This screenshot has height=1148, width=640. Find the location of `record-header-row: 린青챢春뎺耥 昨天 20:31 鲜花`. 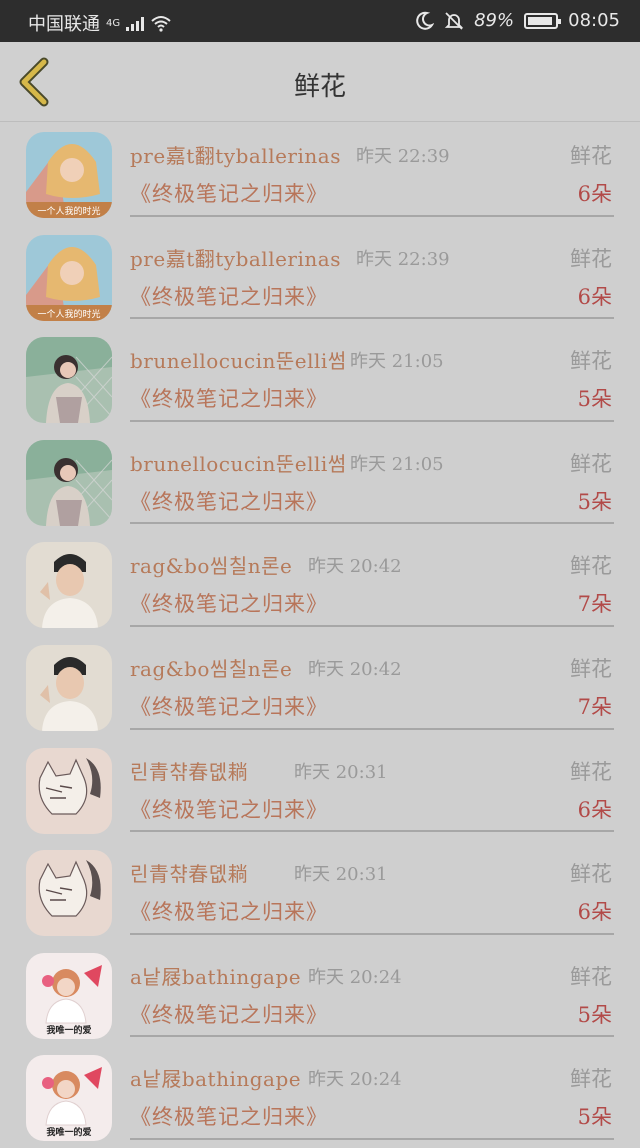

record-header-row: 린青챢春뎺耥 昨天 20:31 鲜花 is located at coordinates (371, 771).